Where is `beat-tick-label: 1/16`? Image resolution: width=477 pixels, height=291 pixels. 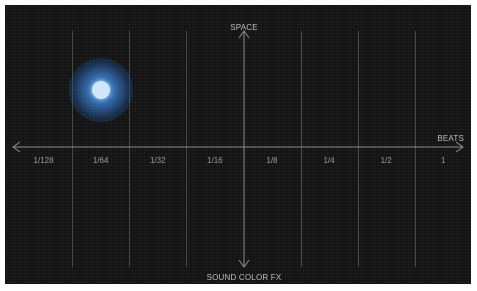
beat-tick-label: 1/16 is located at coordinates (215, 160).